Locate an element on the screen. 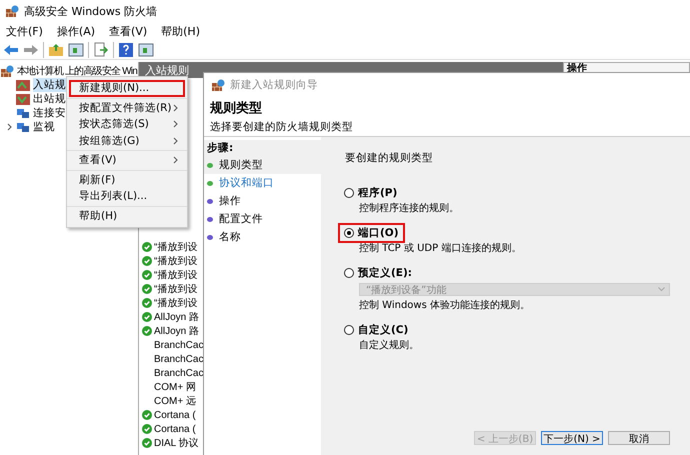 The height and width of the screenshot is (455, 690). option-label: 程序(P) is located at coordinates (378, 193).